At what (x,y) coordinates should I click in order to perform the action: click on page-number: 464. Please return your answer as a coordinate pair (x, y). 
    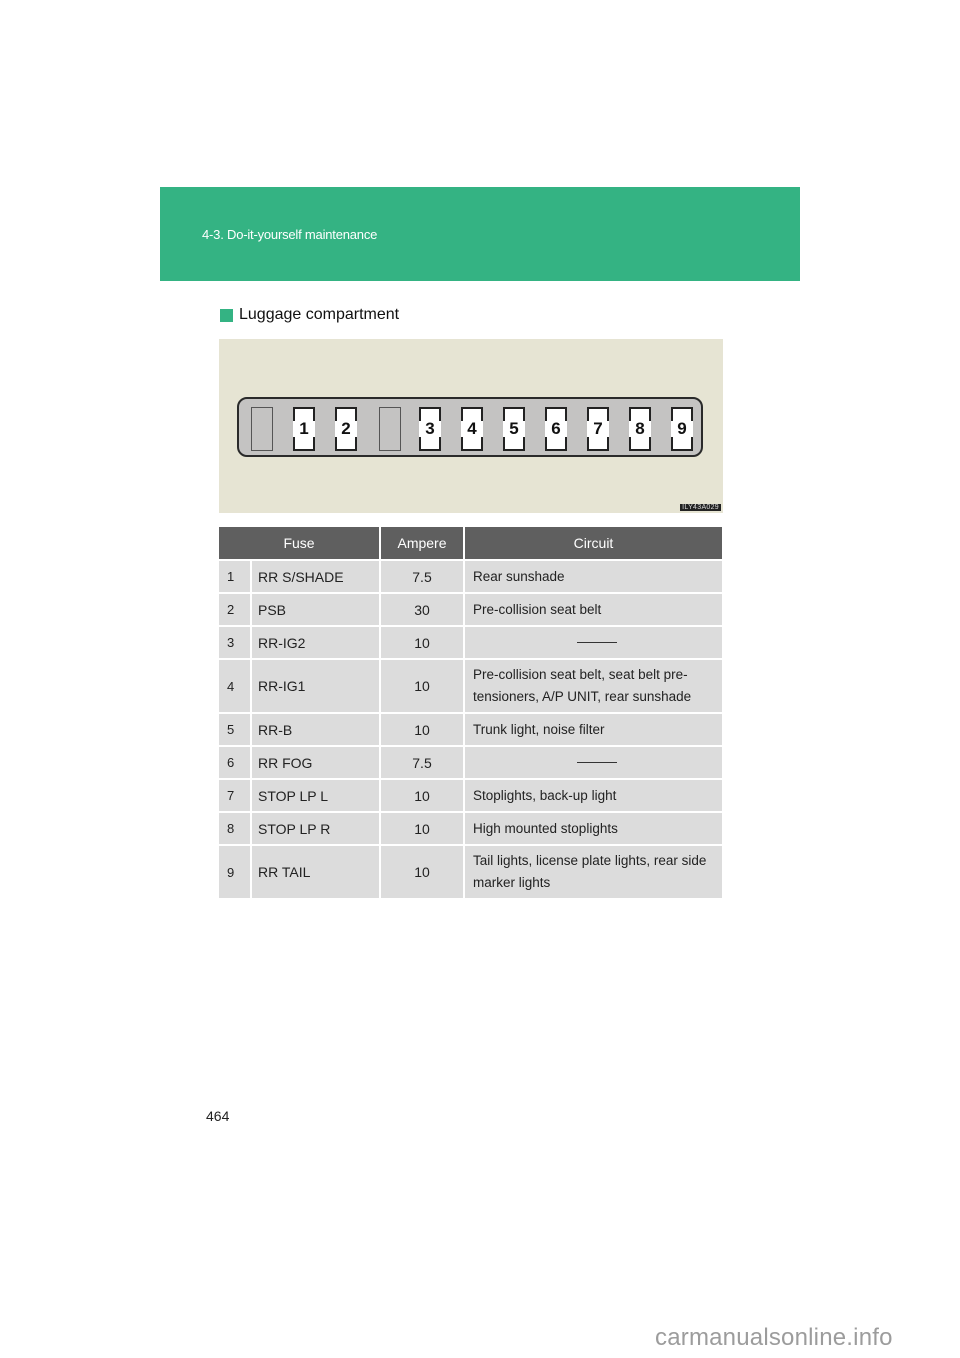
    Looking at the image, I should click on (218, 1116).